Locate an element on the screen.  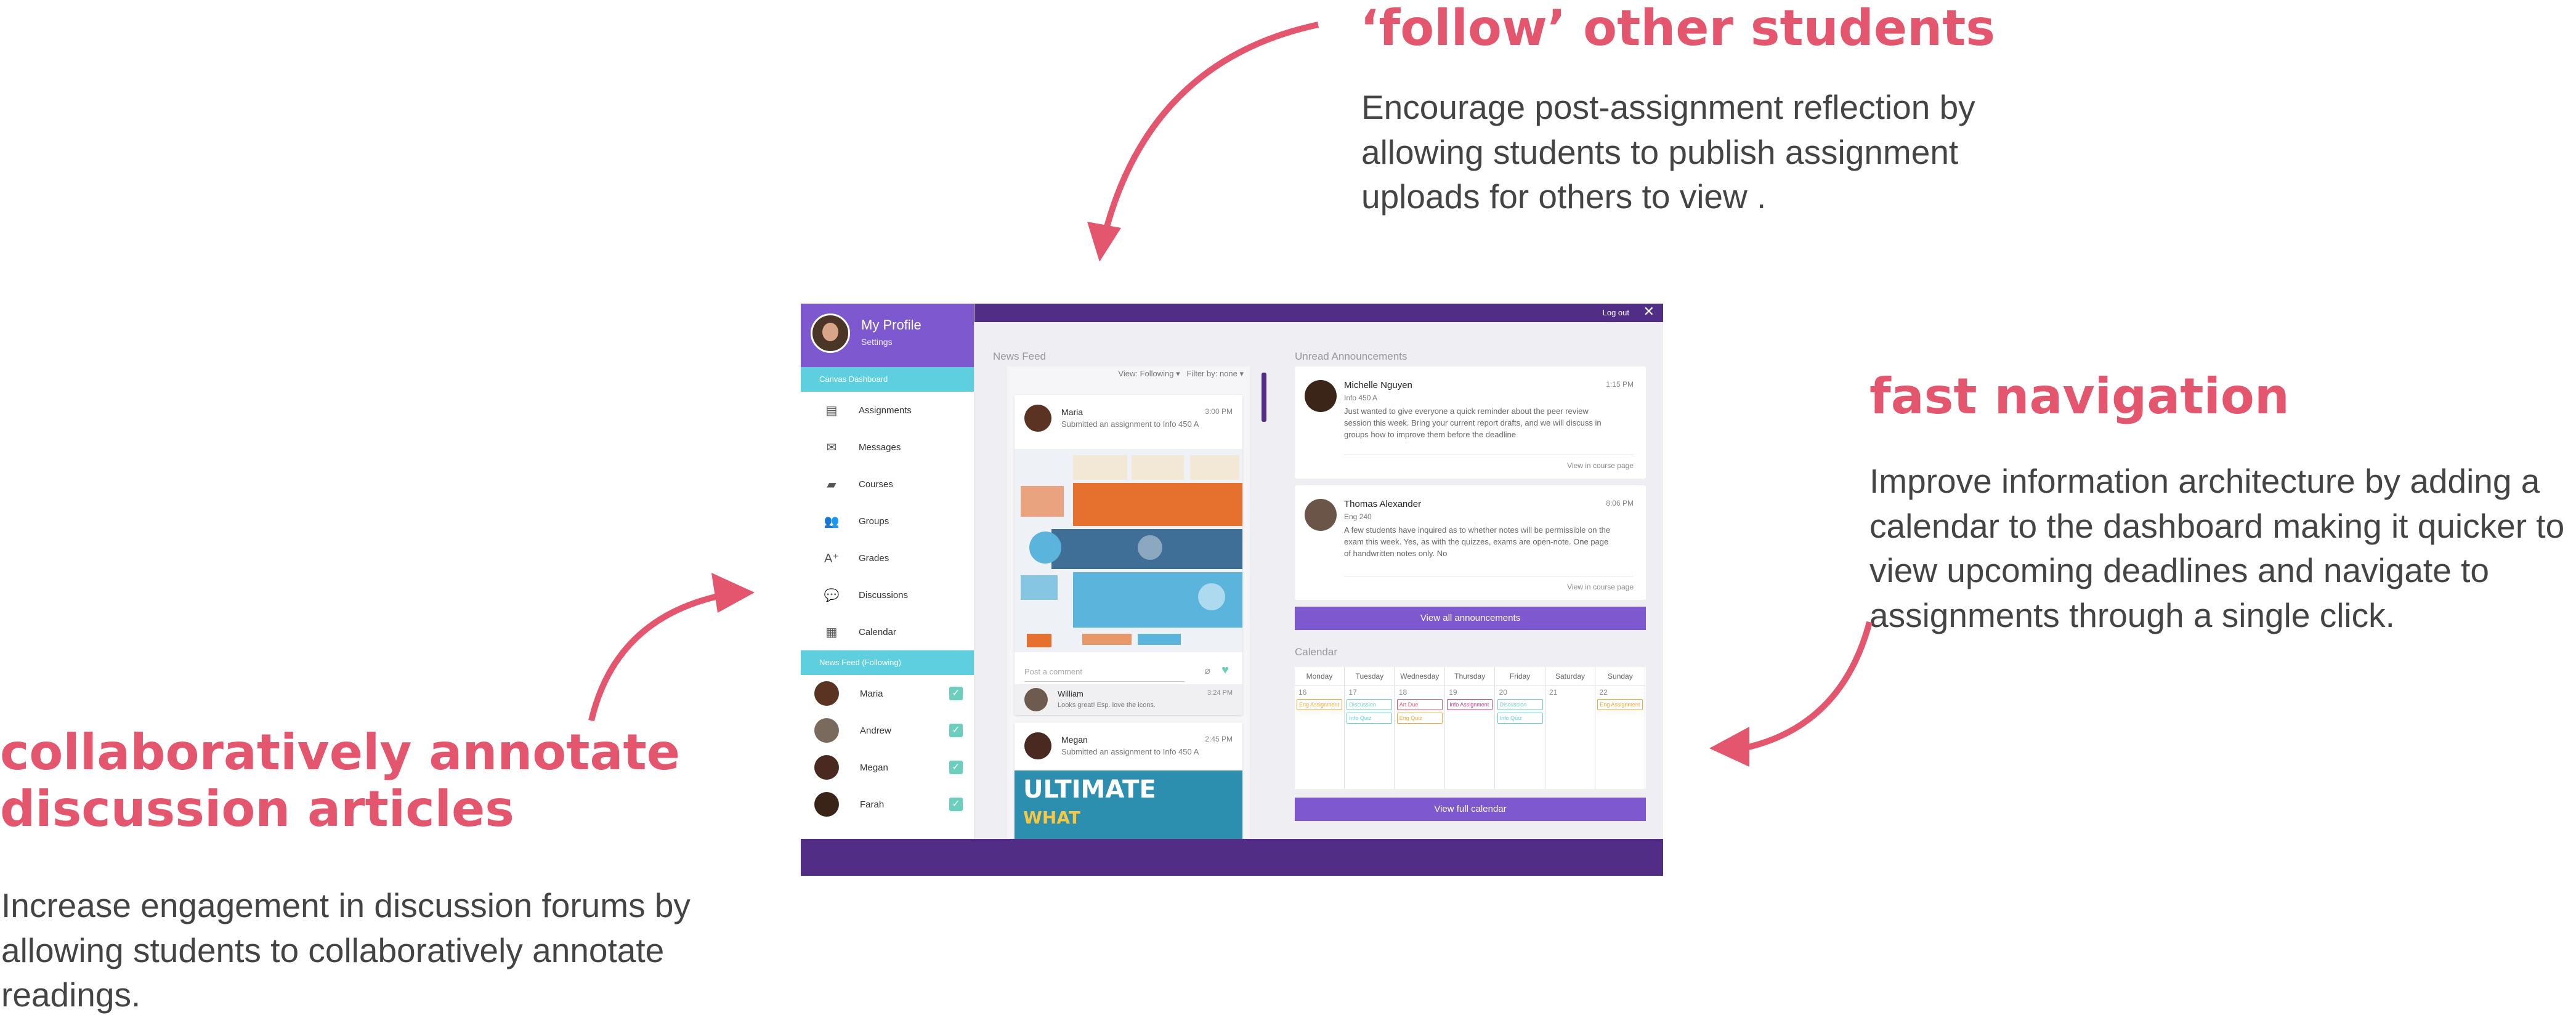
sidebar-item-label: Messages is located at coordinates (880, 447).